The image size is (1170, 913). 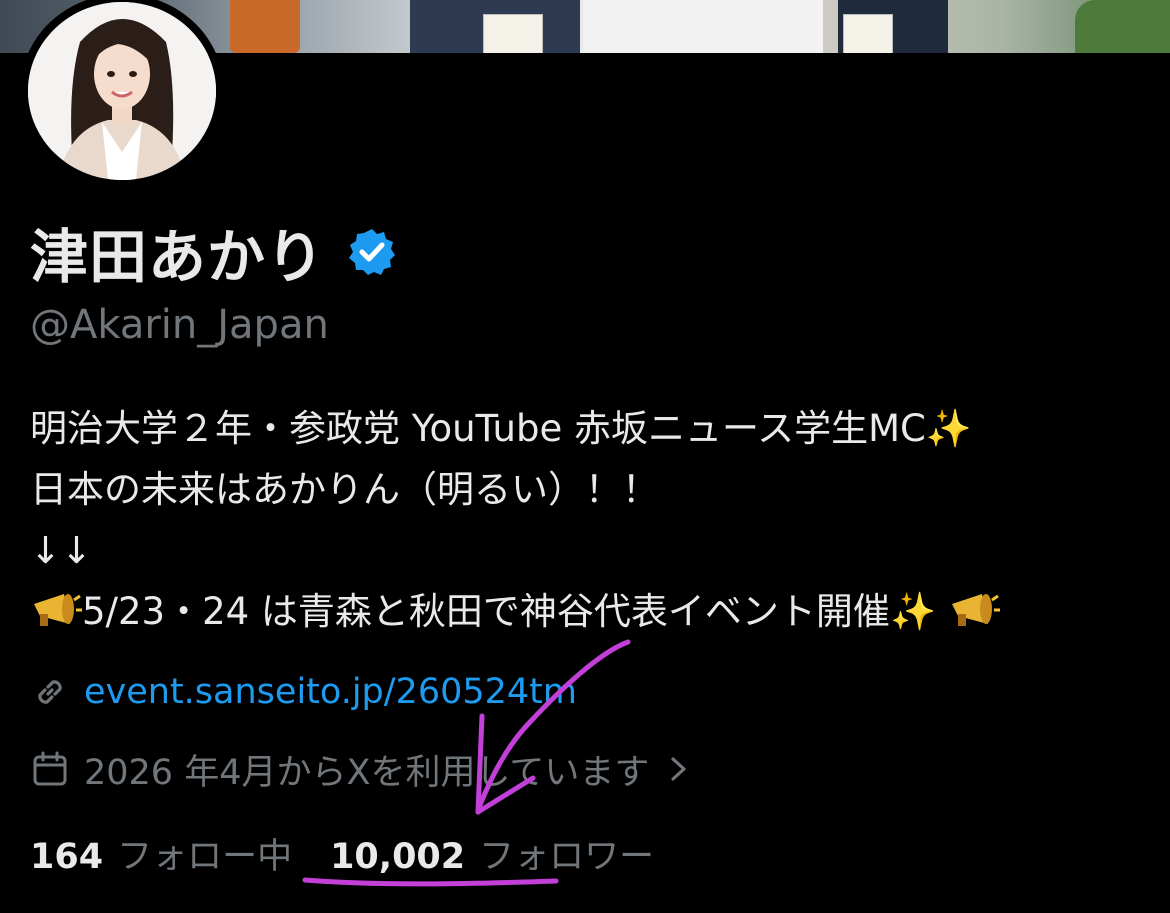 I want to click on verified-badge-icon, so click(x=372, y=252).